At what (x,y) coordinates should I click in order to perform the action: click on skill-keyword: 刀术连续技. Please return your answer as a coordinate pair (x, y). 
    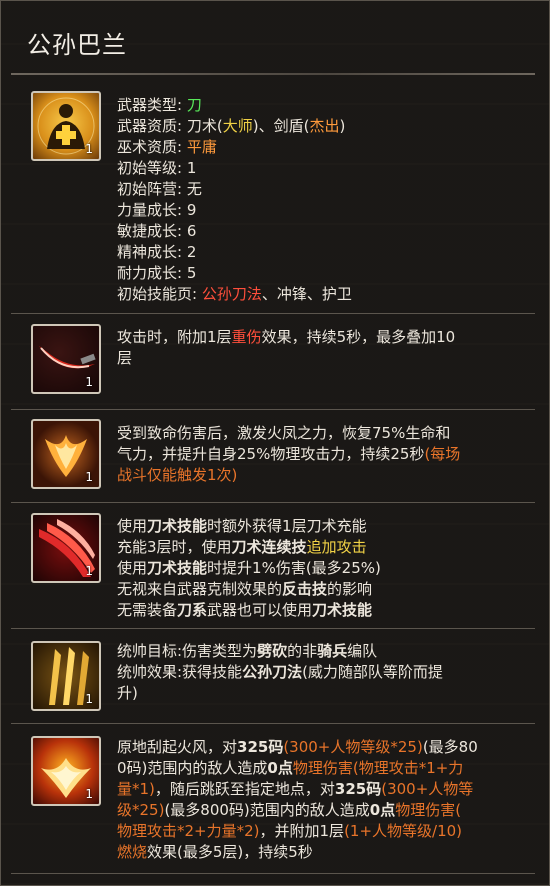
    Looking at the image, I should click on (269, 547).